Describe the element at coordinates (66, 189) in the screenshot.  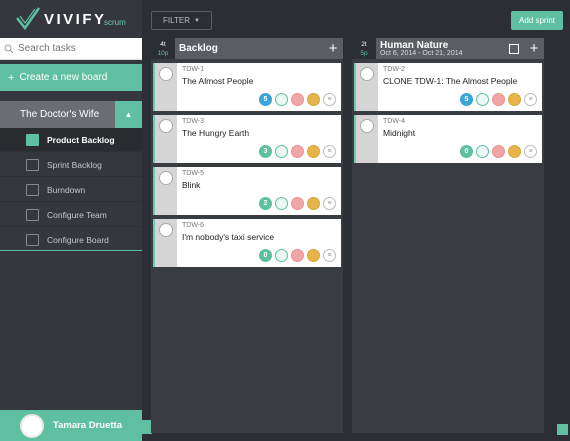
I see `sidebar-item-label: Burndown` at that location.